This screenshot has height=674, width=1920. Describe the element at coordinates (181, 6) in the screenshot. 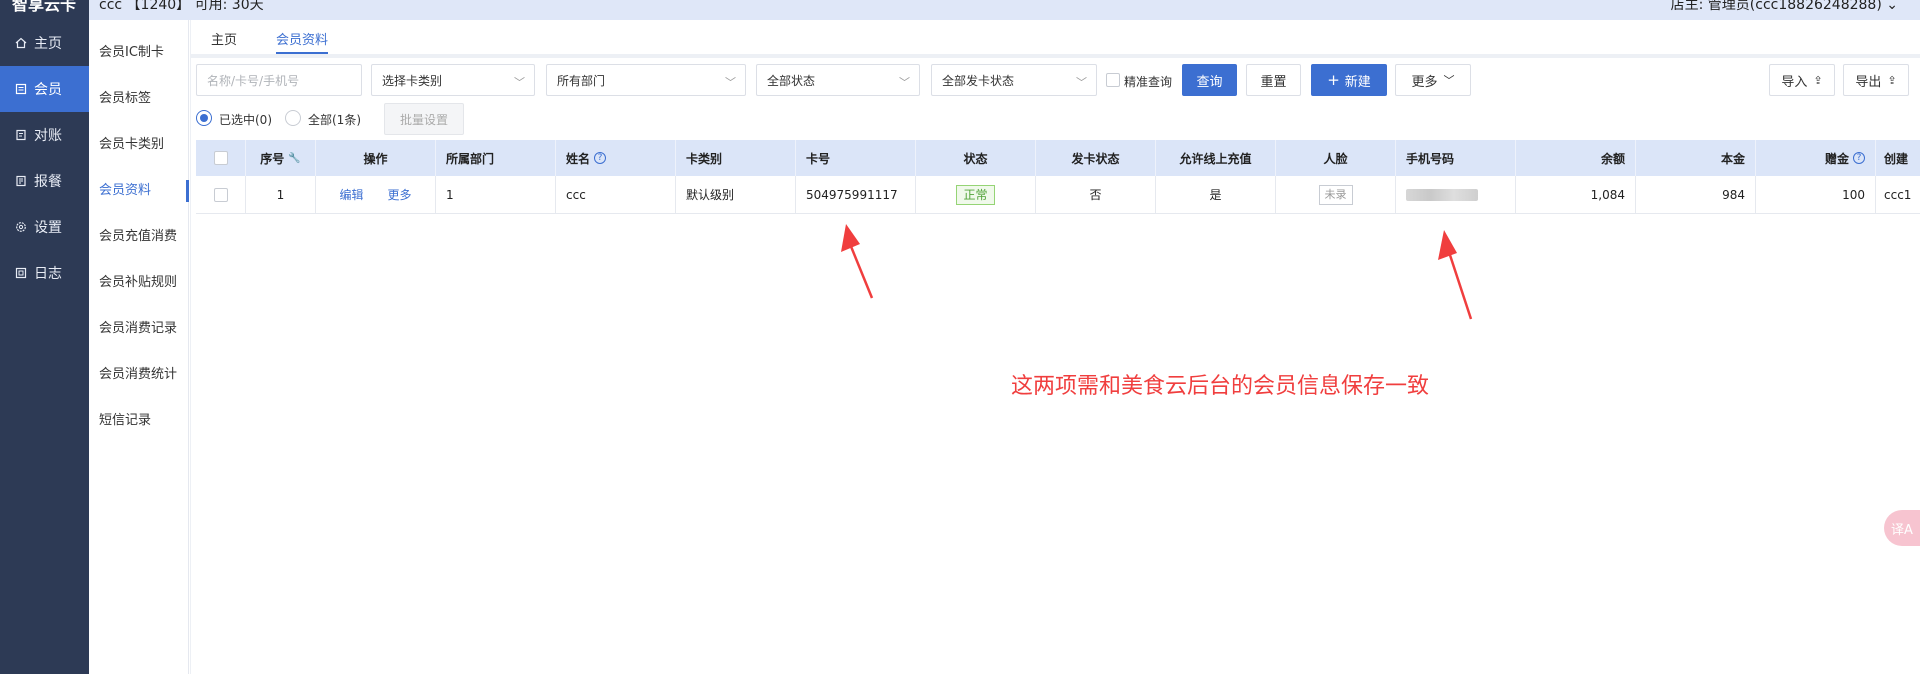

I see `store-info: ccc 【1240】 可用: 30天` at that location.